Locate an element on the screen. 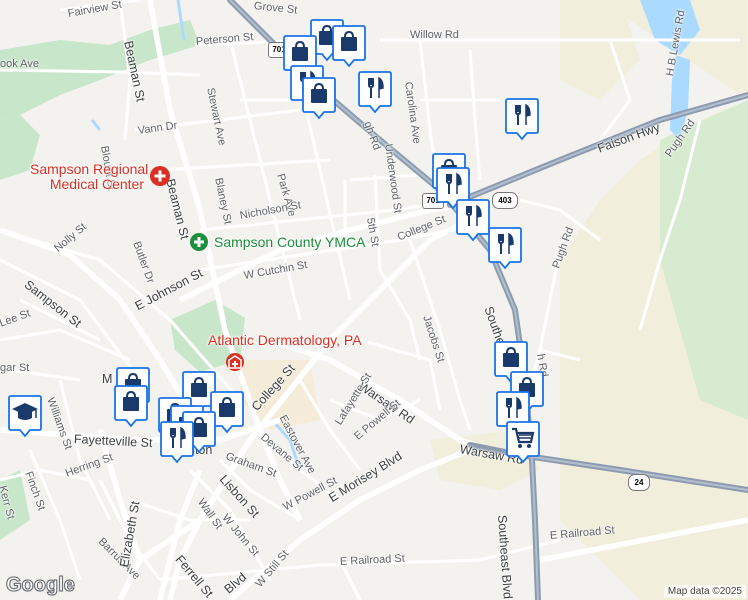 Image resolution: width=748 pixels, height=600 pixels. google-logo: Google is located at coordinates (41, 585).